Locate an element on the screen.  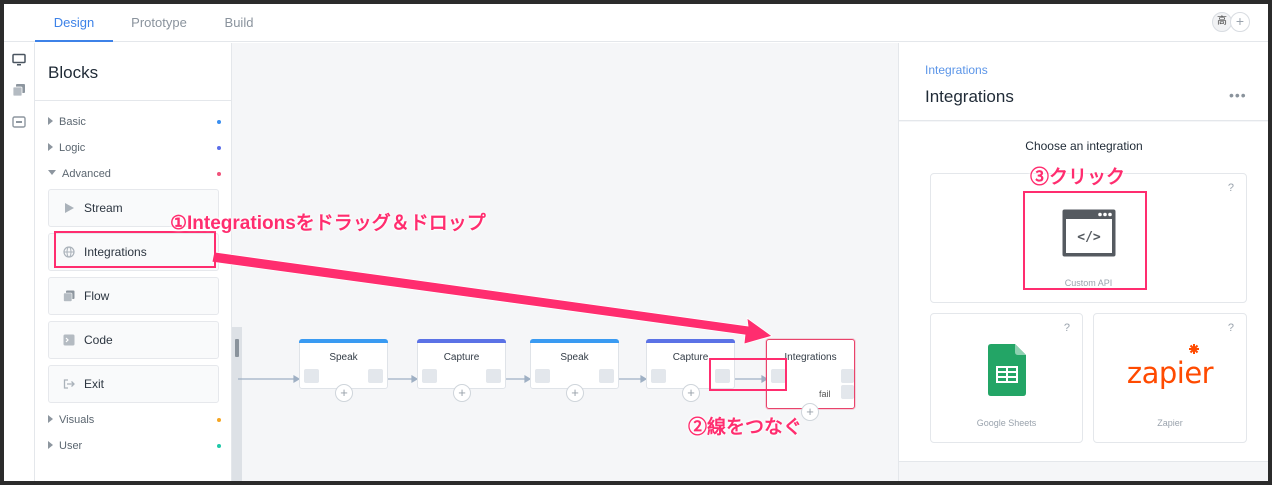
category-advanced: Advanced is located at coordinates (79, 174).